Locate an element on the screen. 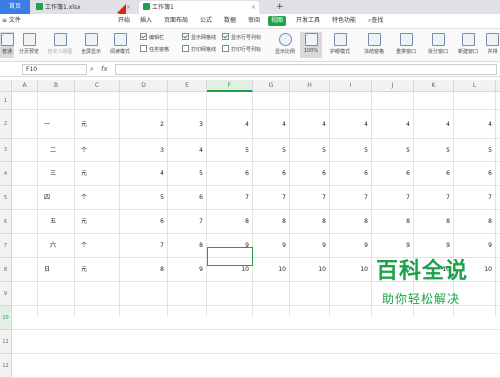 The height and width of the screenshot is (378, 500). cell-l3: 5 is located at coordinates (473, 150).